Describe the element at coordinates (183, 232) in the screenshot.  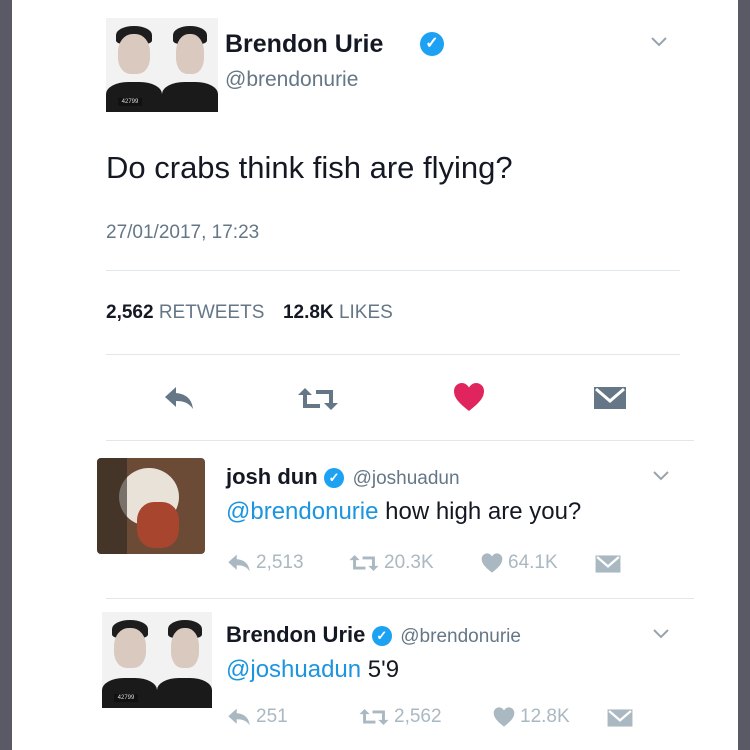
I see `tweet-timestamp: 27/01/2017, 17:23` at that location.